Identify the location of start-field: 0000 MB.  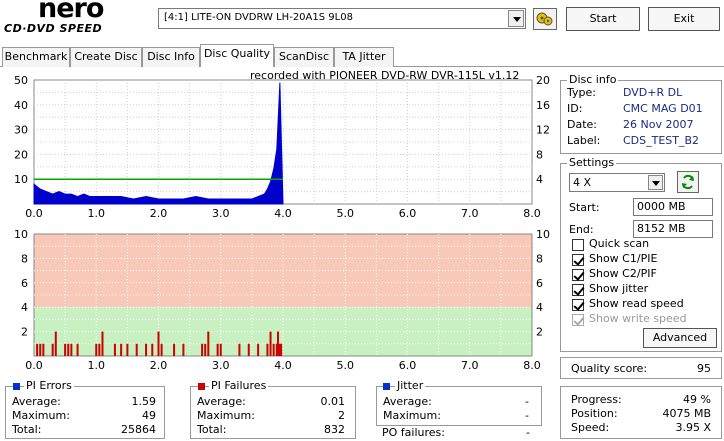
(673, 207).